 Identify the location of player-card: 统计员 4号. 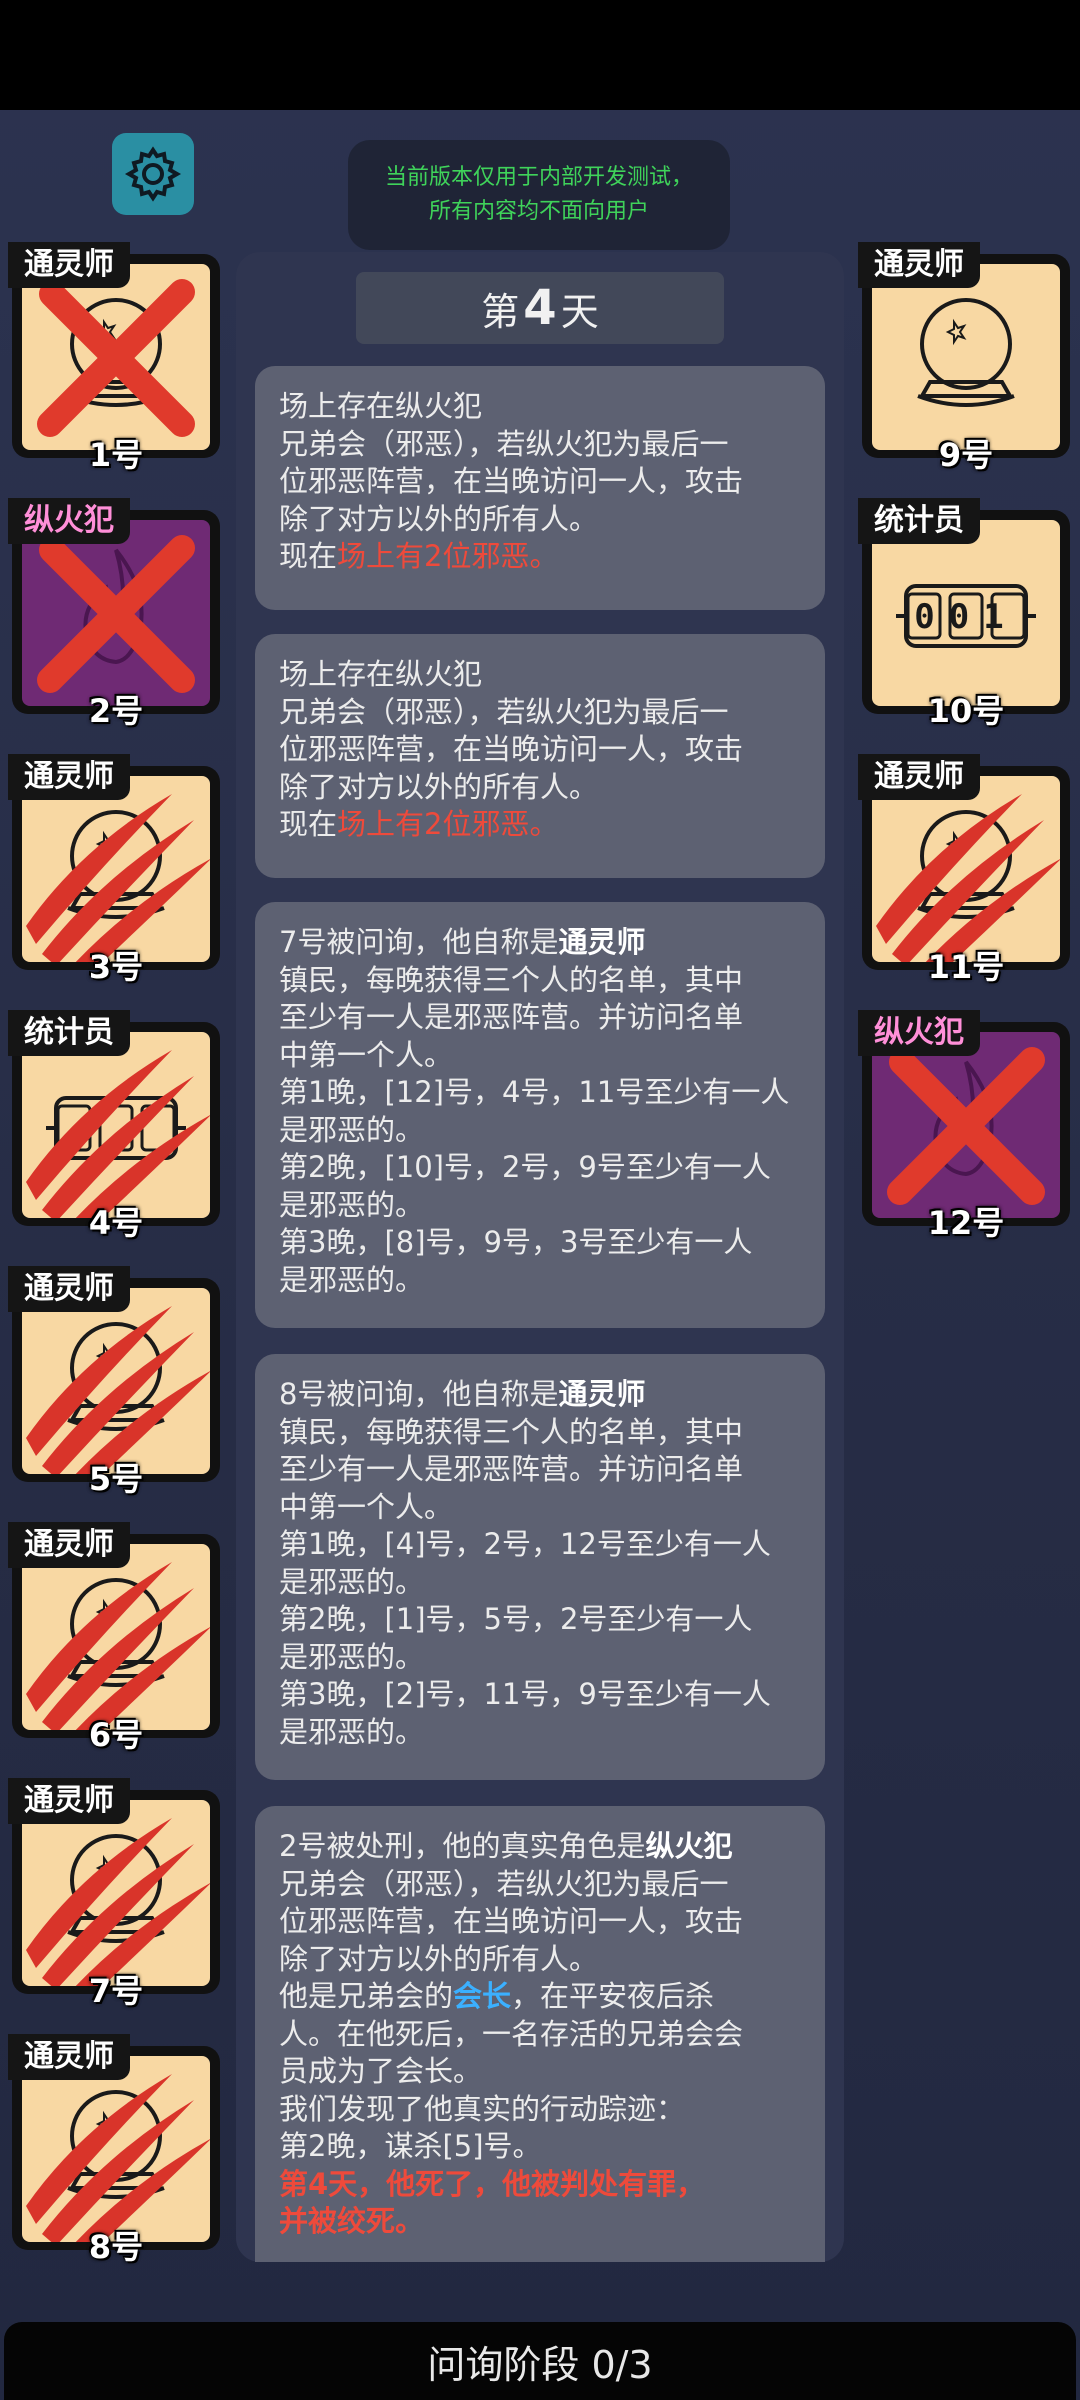
(115, 1131).